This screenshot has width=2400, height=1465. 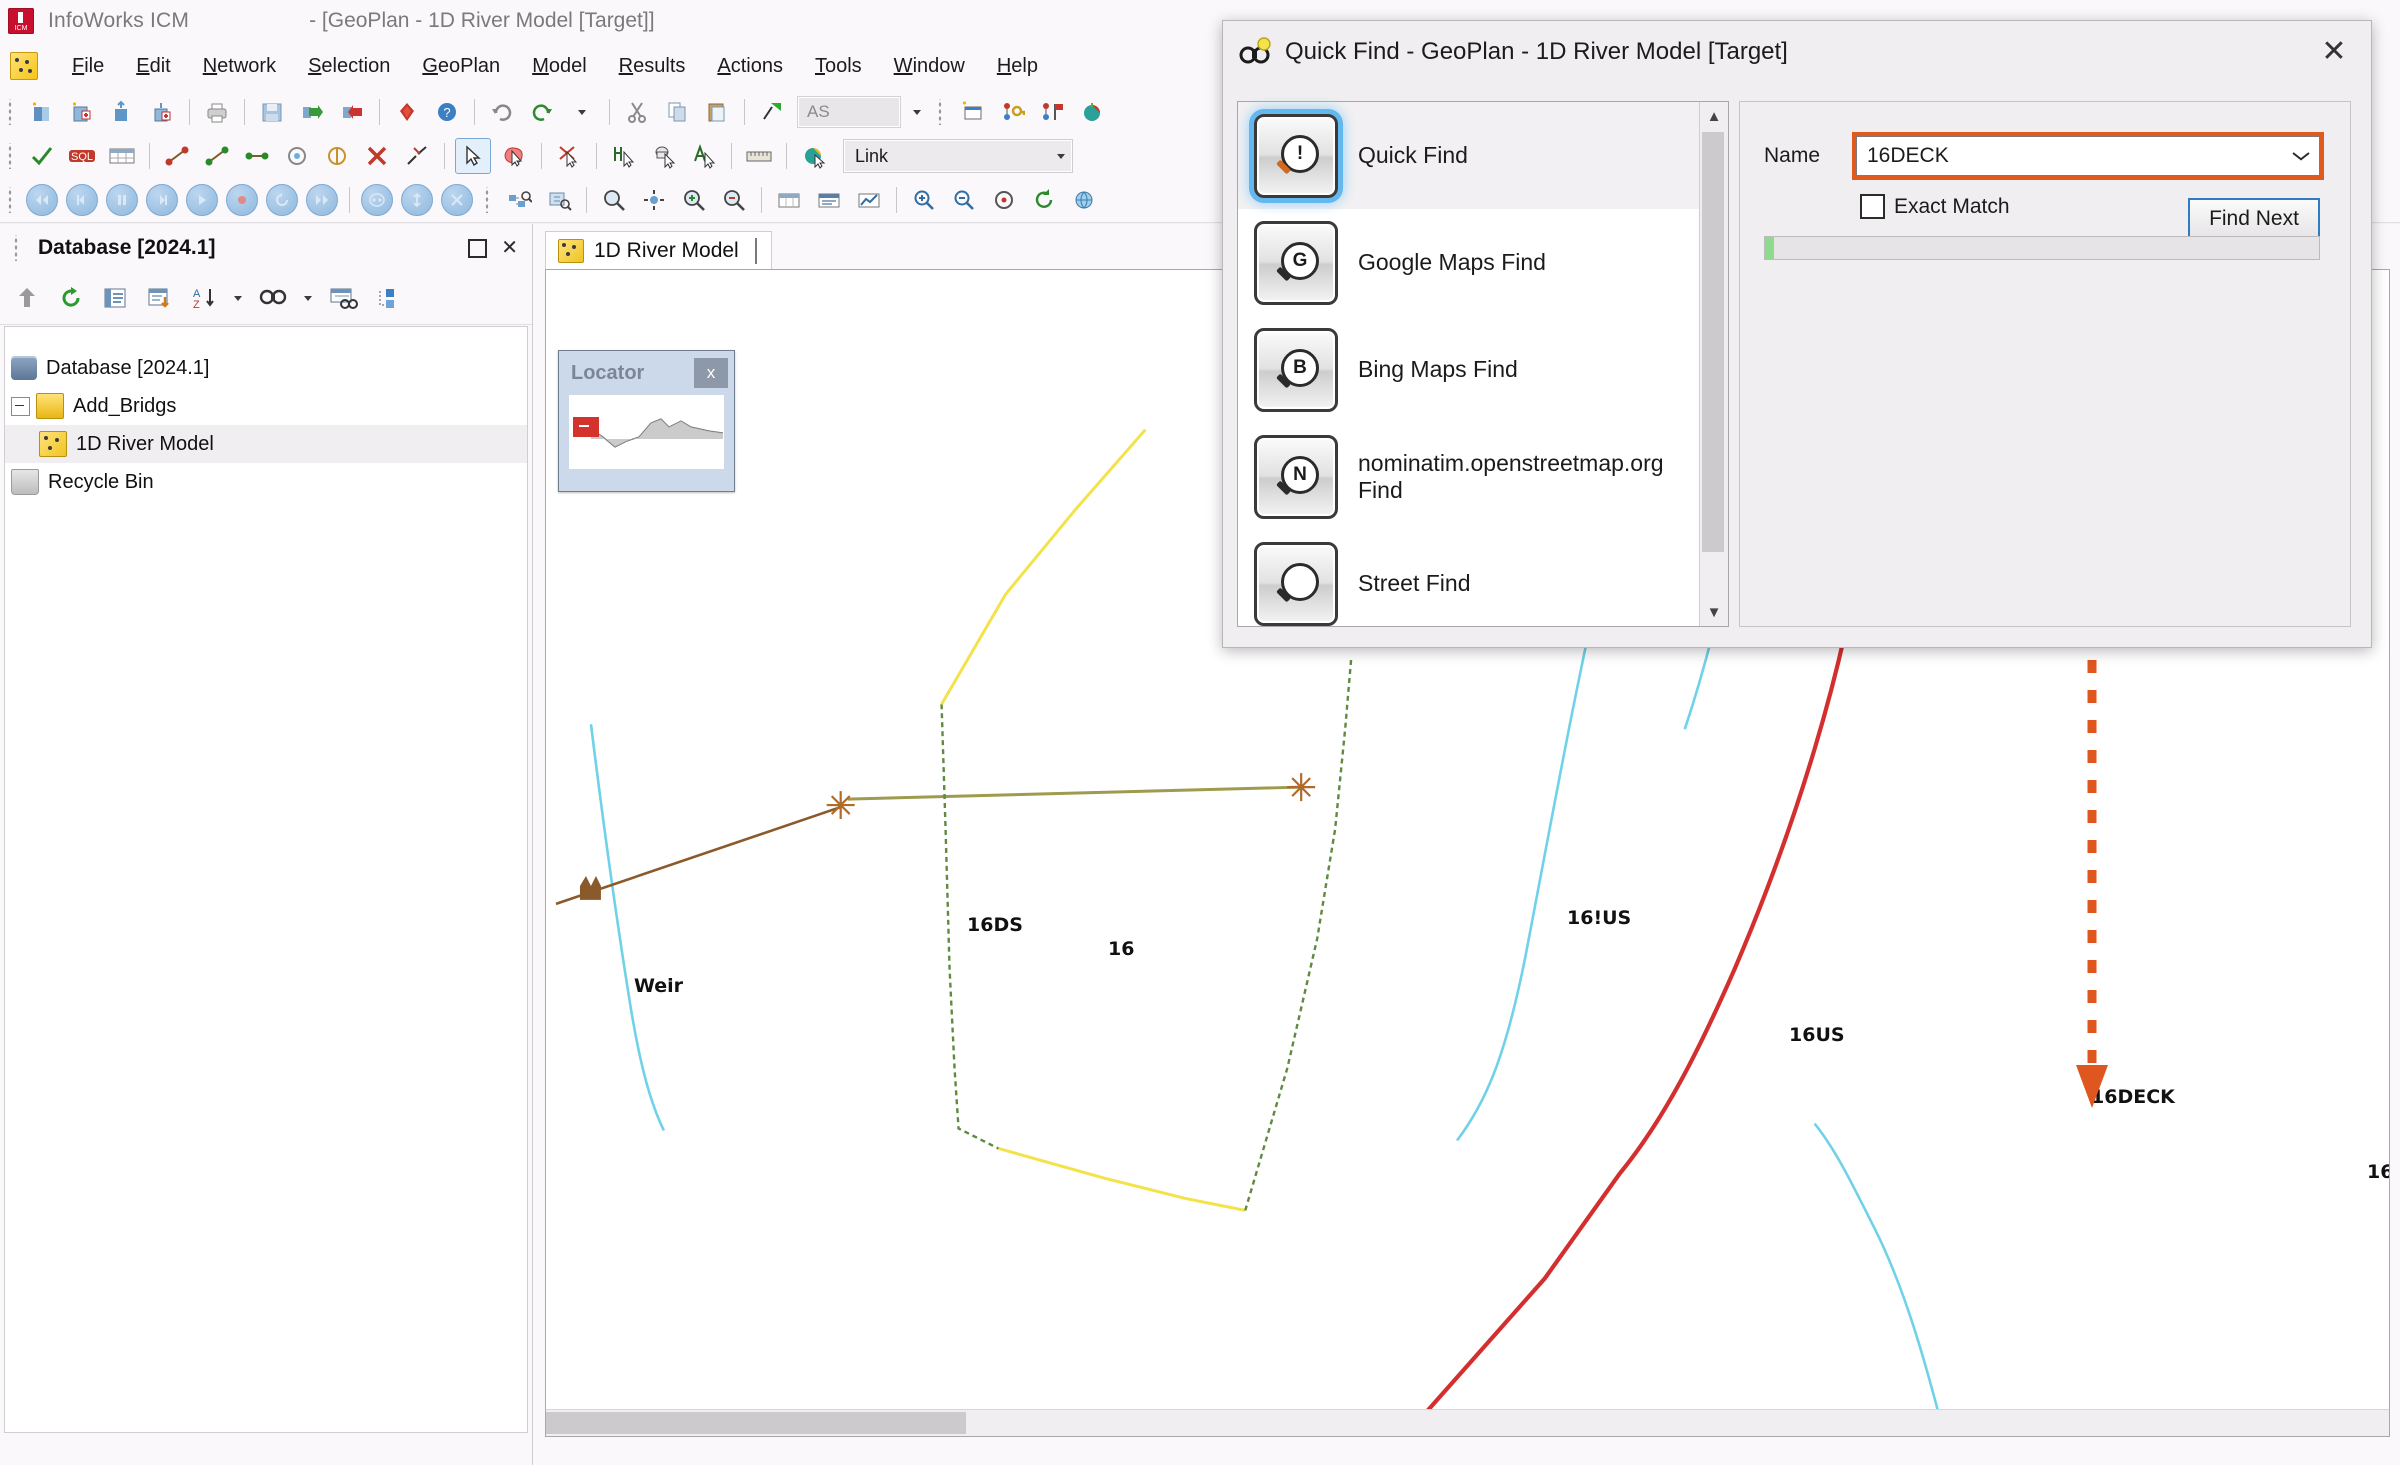 What do you see at coordinates (239, 66) in the screenshot?
I see `menu-item-network: Network` at bounding box center [239, 66].